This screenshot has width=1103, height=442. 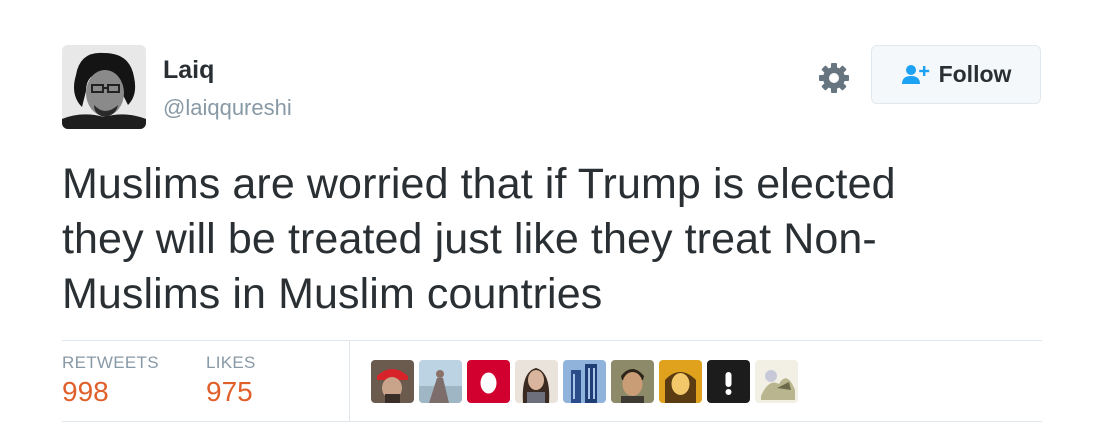 I want to click on tweet-text-line: Muslims in Muslim countries, so click(x=332, y=294).